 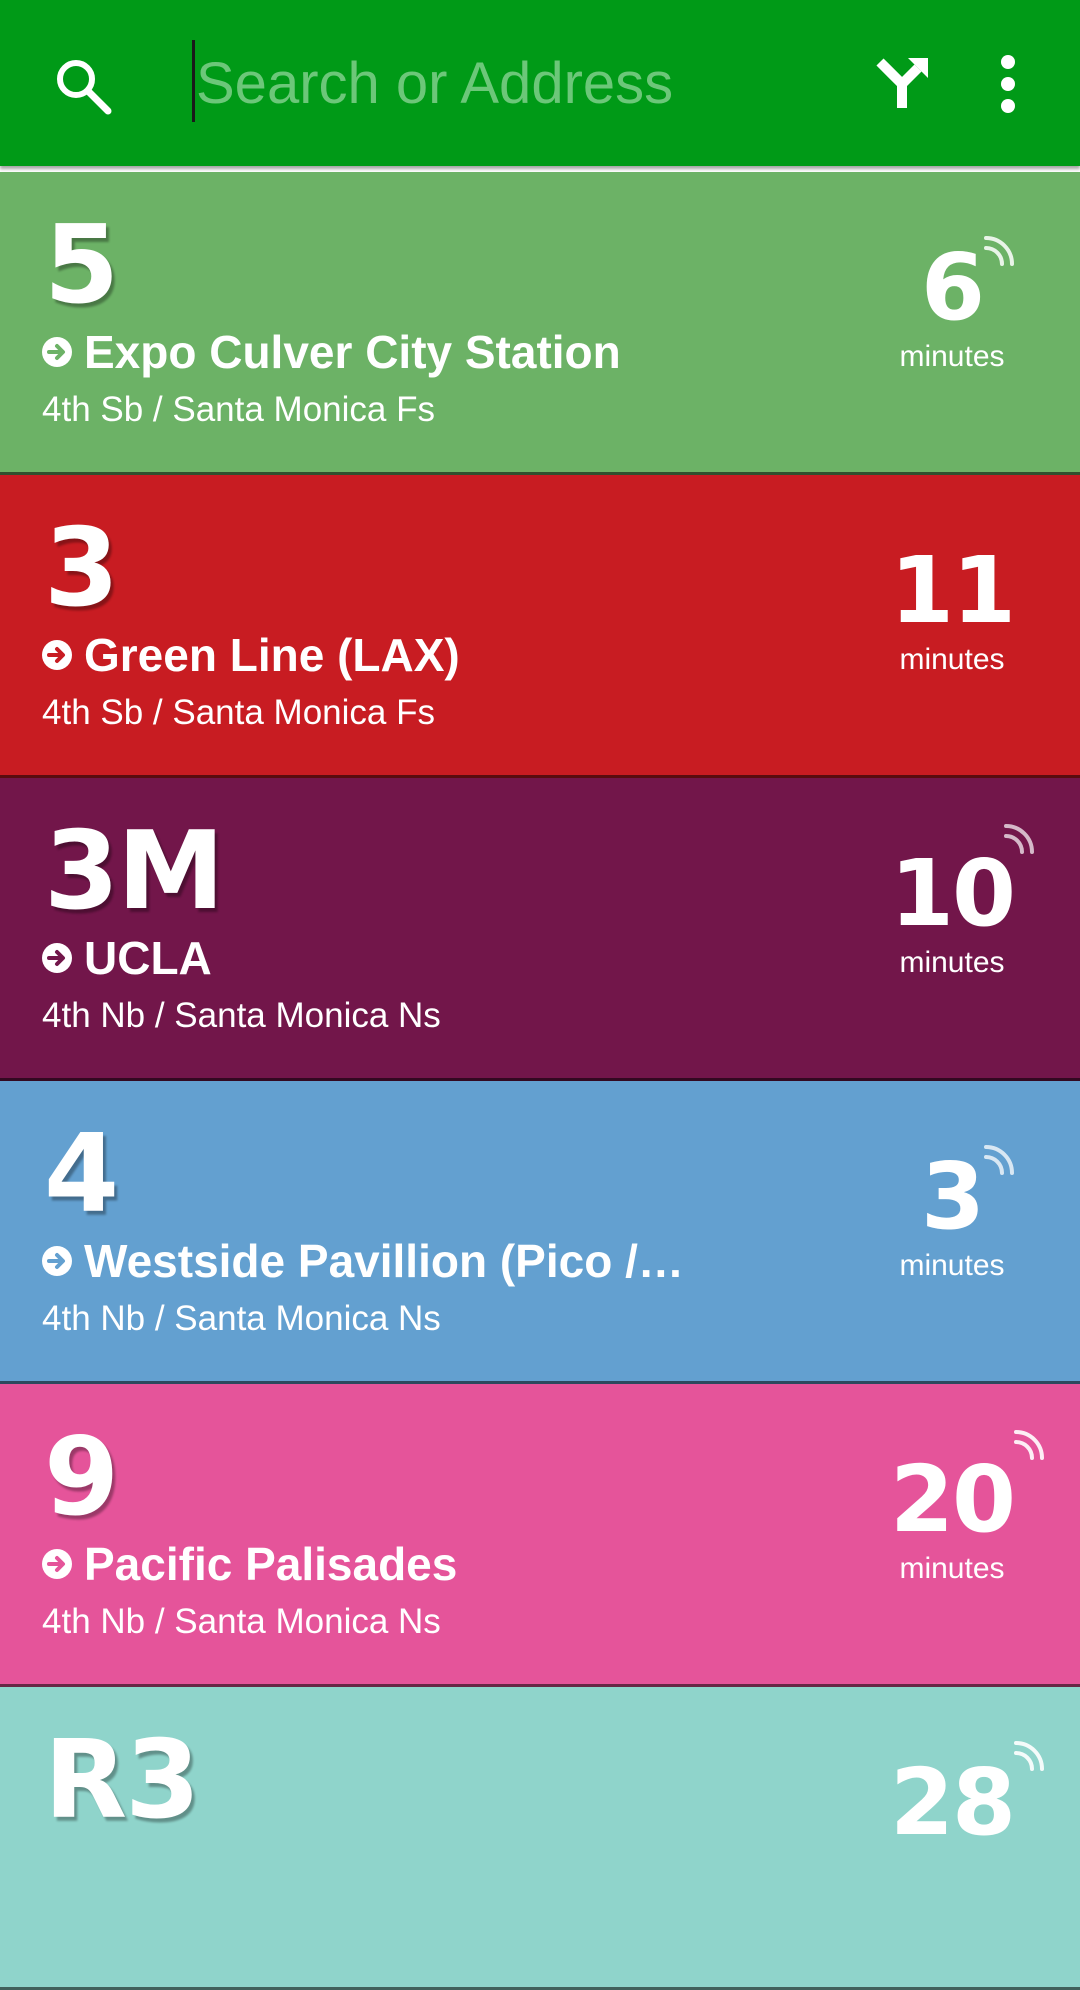 What do you see at coordinates (352, 352) in the screenshot?
I see `destination-label: Expo Culver City Station` at bounding box center [352, 352].